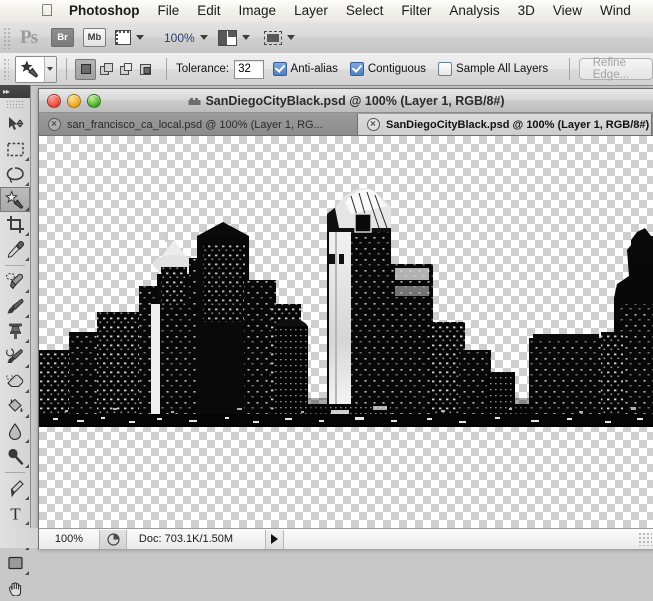  I want to click on hand-tool, so click(15, 588).